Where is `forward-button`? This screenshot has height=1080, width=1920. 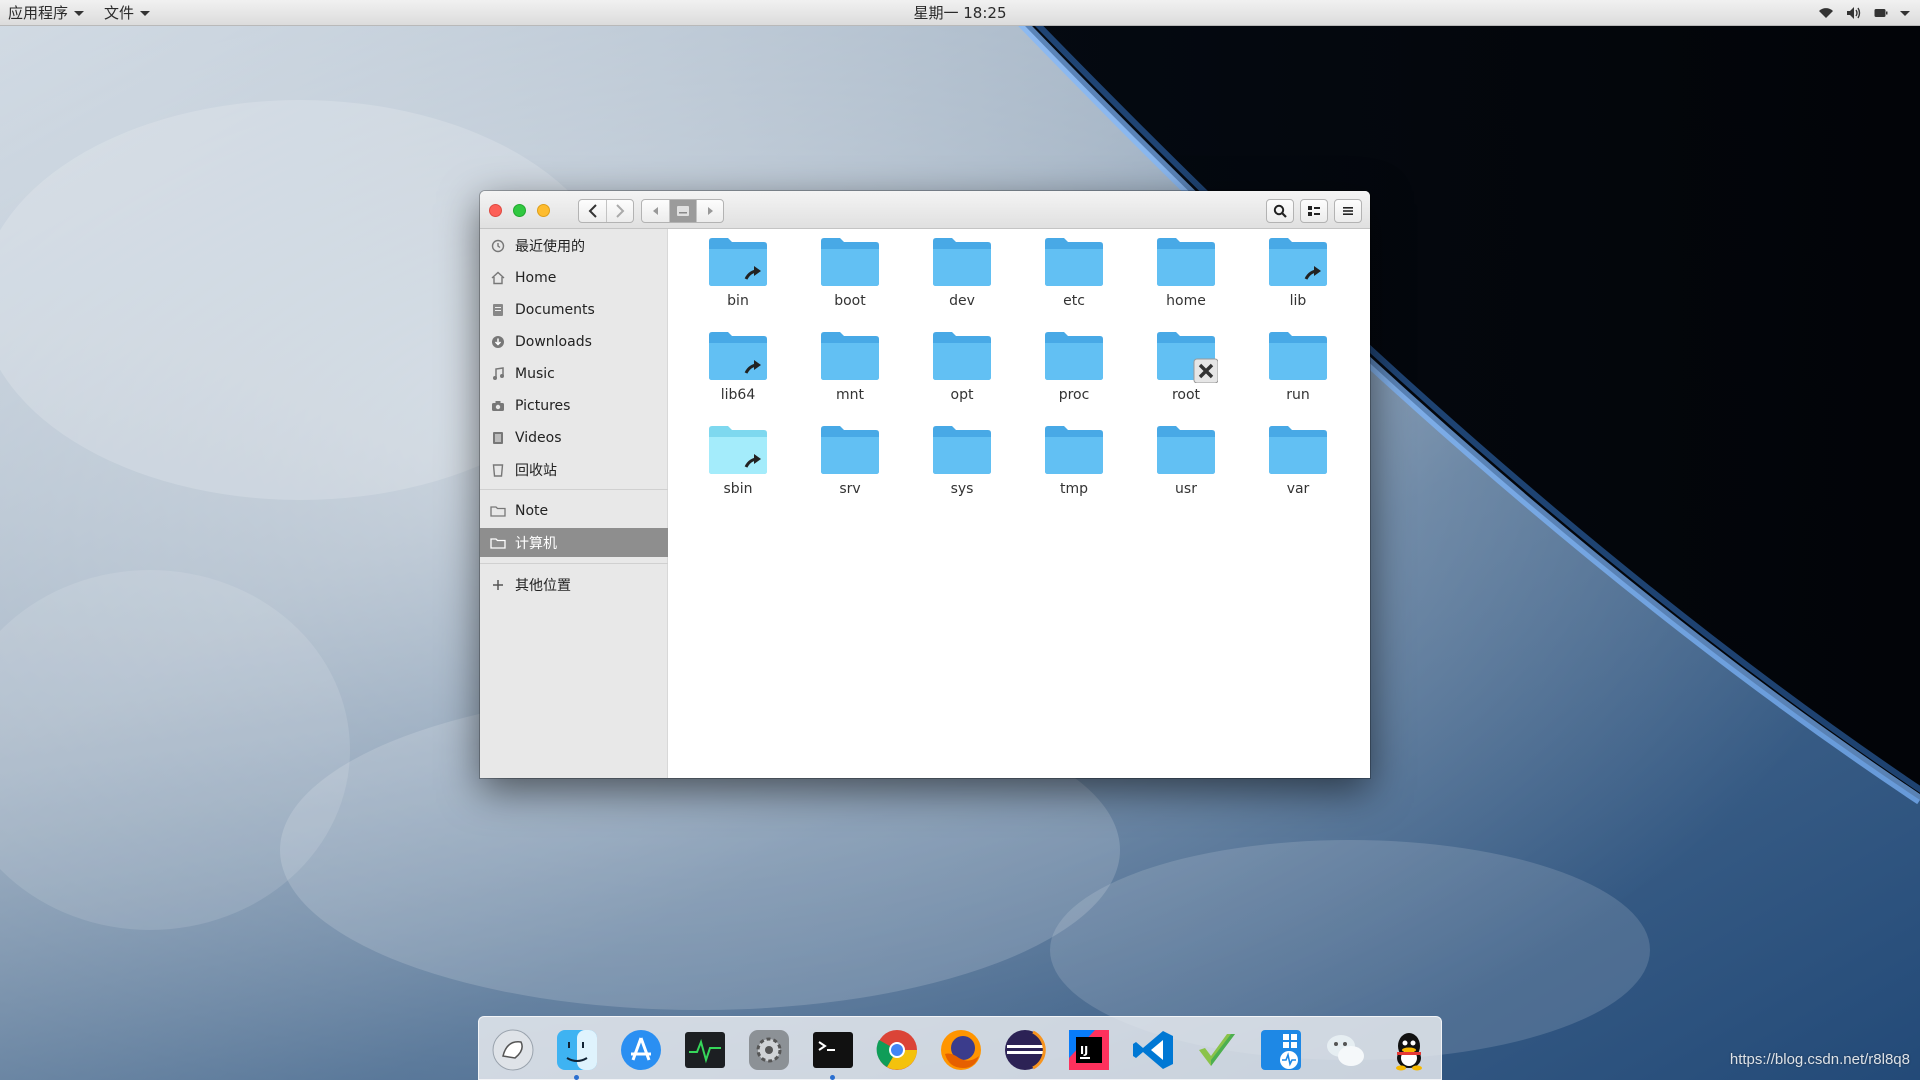 forward-button is located at coordinates (619, 211).